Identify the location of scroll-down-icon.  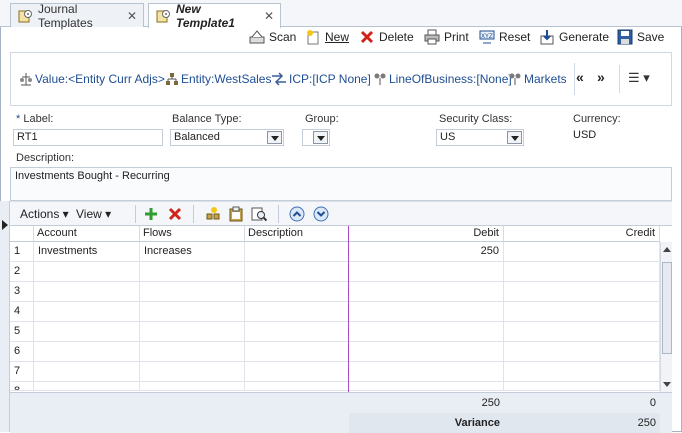
(667, 384).